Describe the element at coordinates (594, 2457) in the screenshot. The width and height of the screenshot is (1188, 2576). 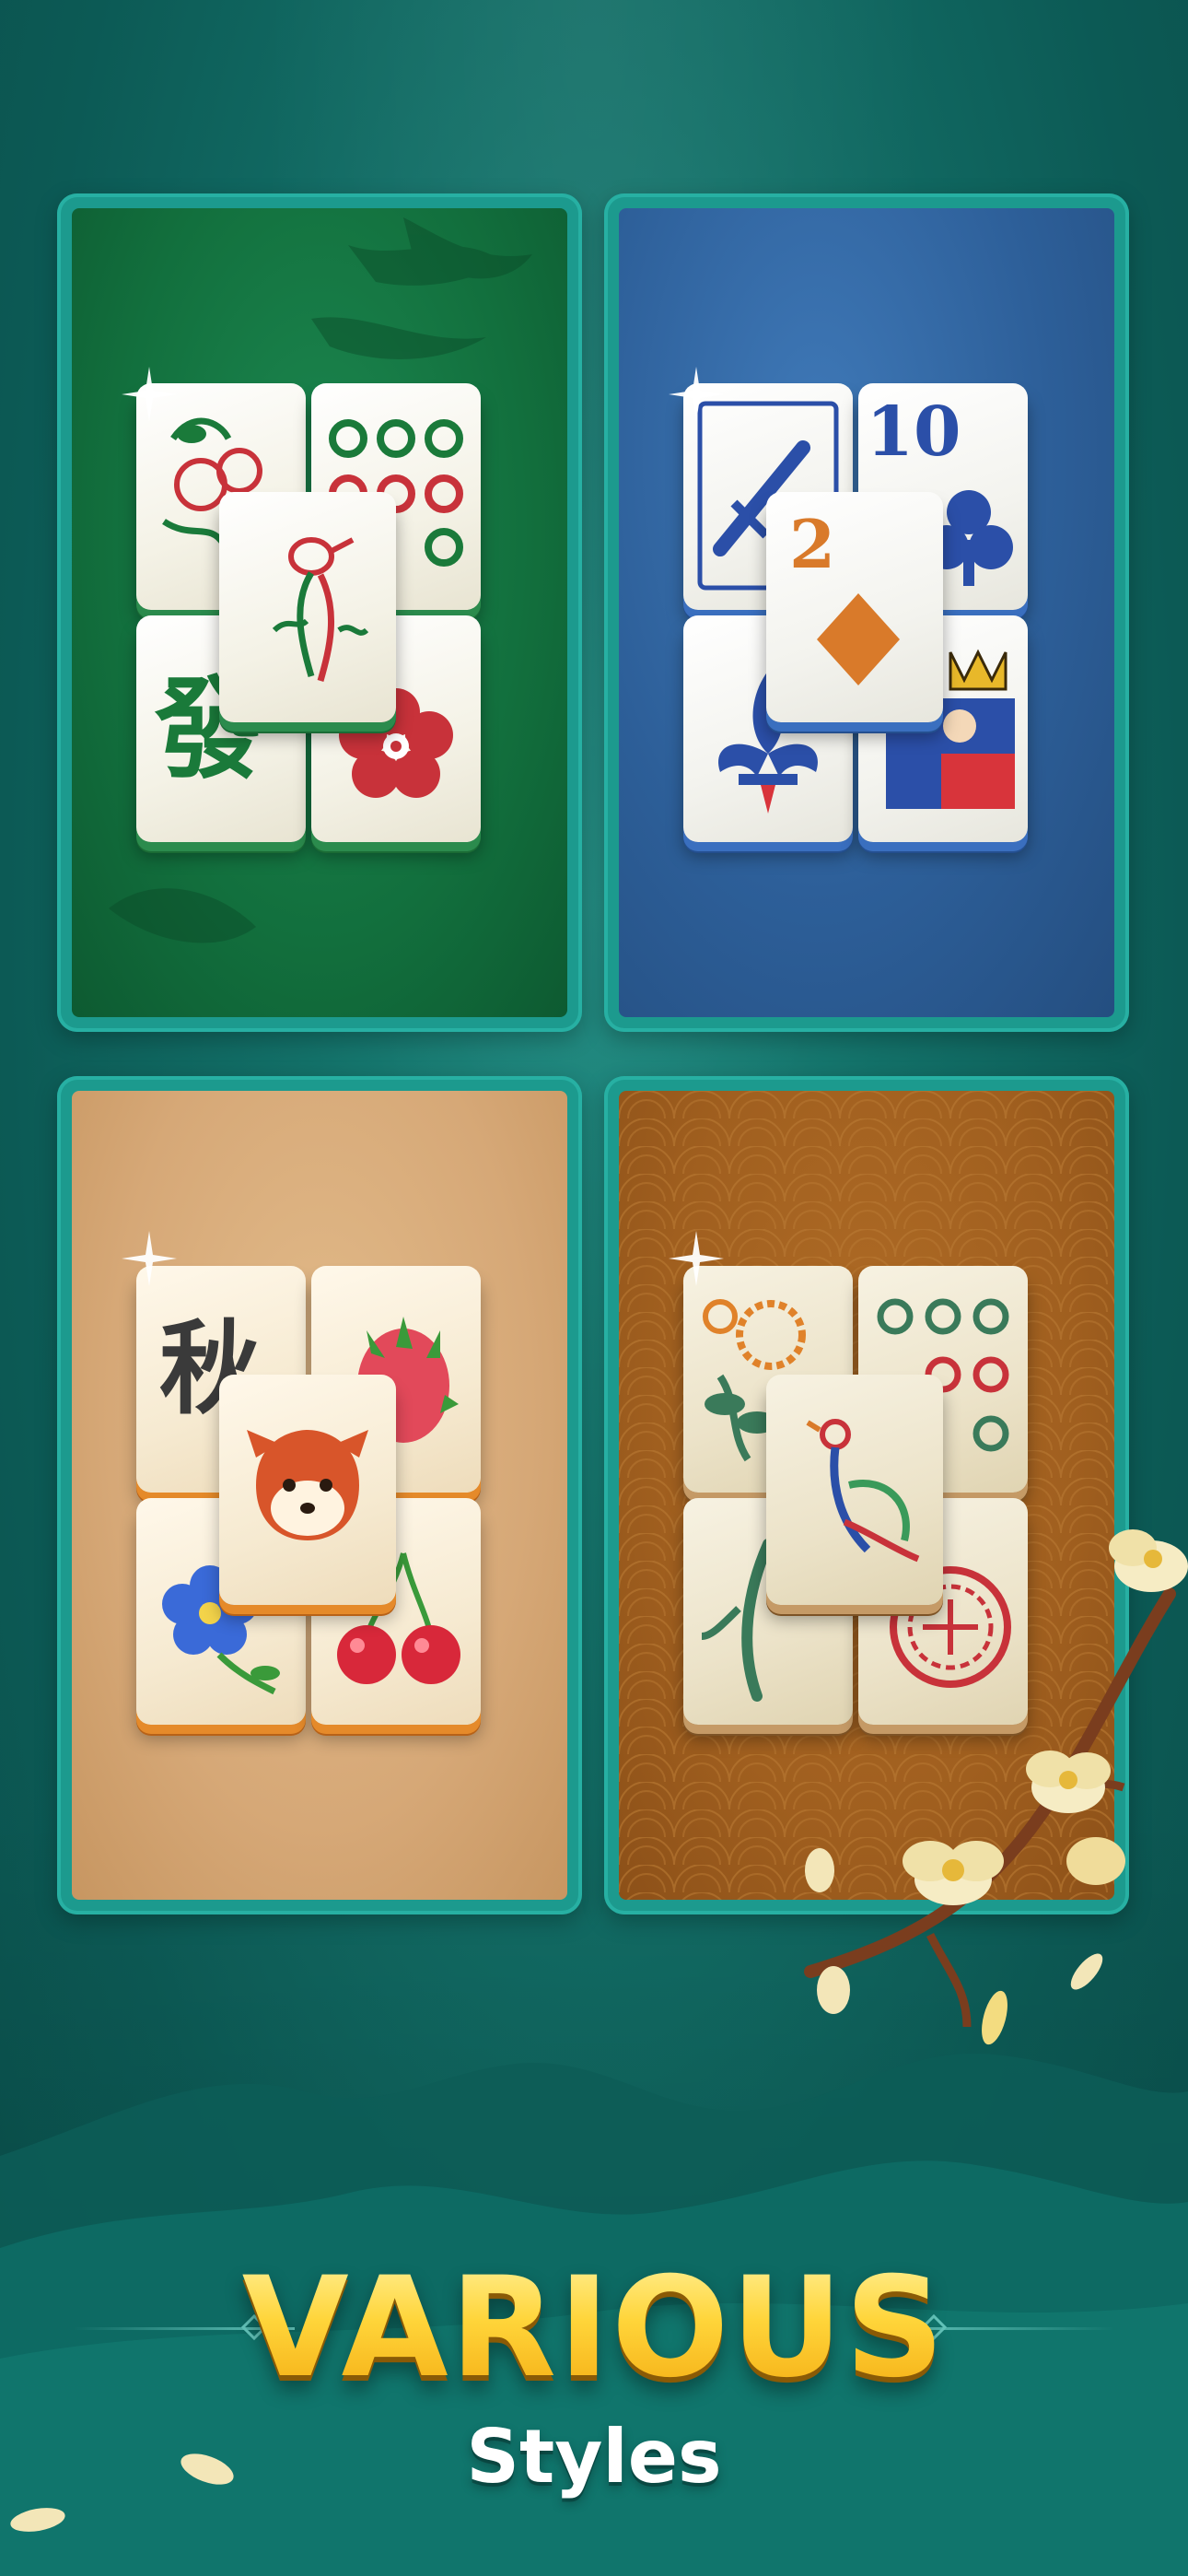
I see `headline-subtitle: Styles` at that location.